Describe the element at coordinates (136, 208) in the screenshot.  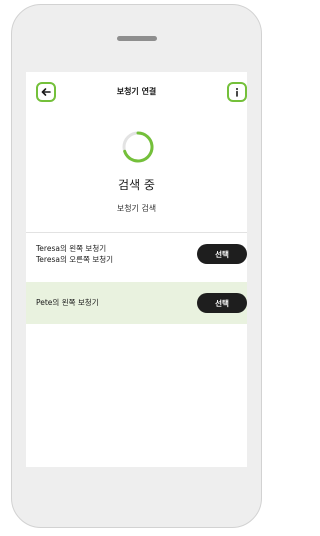
I see `search-subheading: 보청기 검색` at that location.